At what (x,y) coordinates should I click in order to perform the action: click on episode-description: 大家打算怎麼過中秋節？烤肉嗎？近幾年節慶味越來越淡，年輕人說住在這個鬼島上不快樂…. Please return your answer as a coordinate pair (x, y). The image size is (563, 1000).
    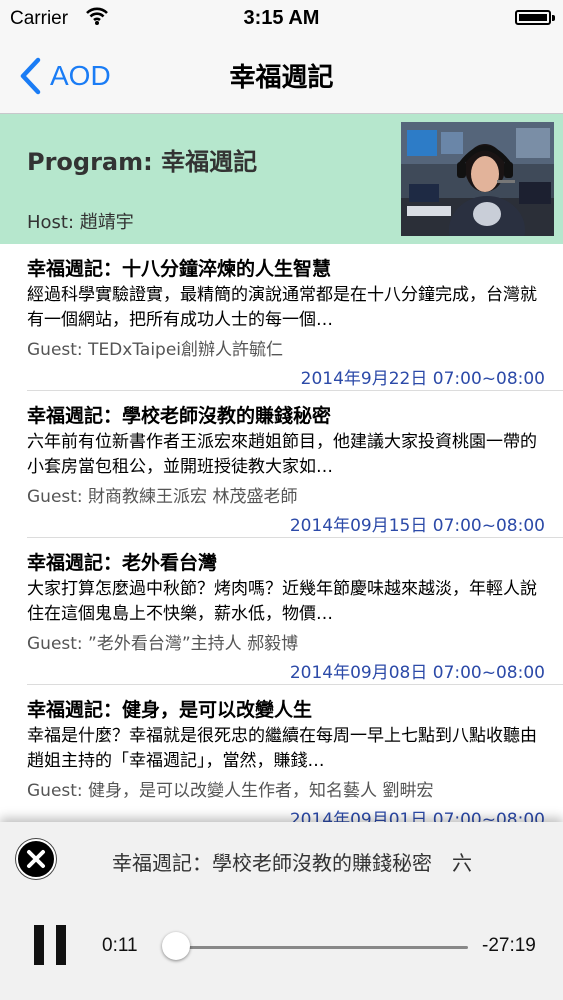
    Looking at the image, I should click on (282, 601).